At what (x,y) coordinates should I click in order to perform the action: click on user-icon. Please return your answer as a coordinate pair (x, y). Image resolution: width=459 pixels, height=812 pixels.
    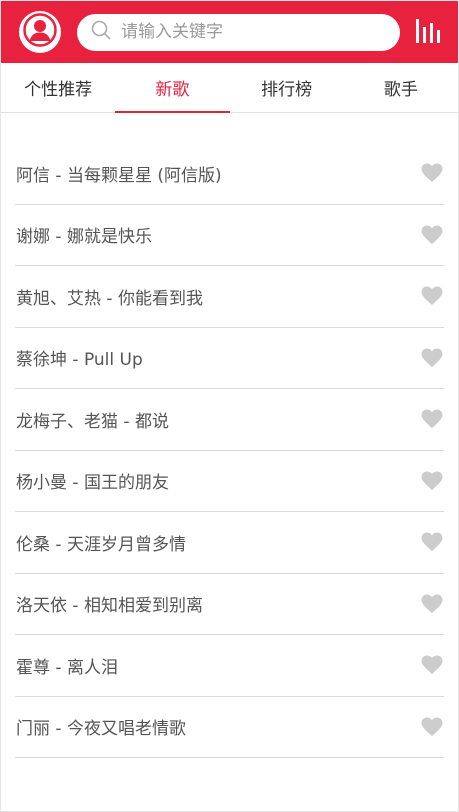
    Looking at the image, I should click on (40, 32).